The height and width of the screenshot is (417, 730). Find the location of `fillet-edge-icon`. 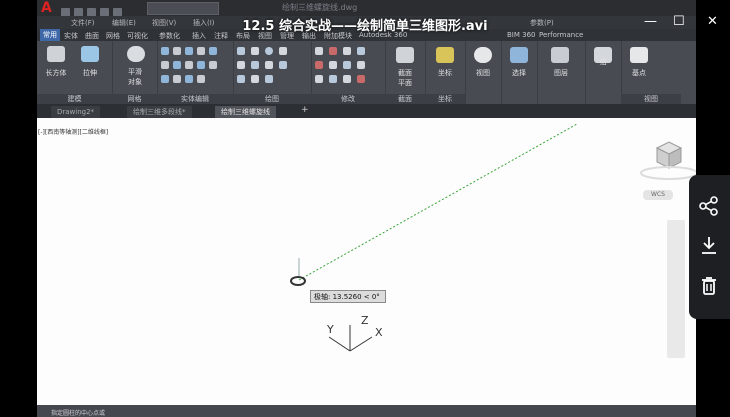

fillet-edge-icon is located at coordinates (165, 65).